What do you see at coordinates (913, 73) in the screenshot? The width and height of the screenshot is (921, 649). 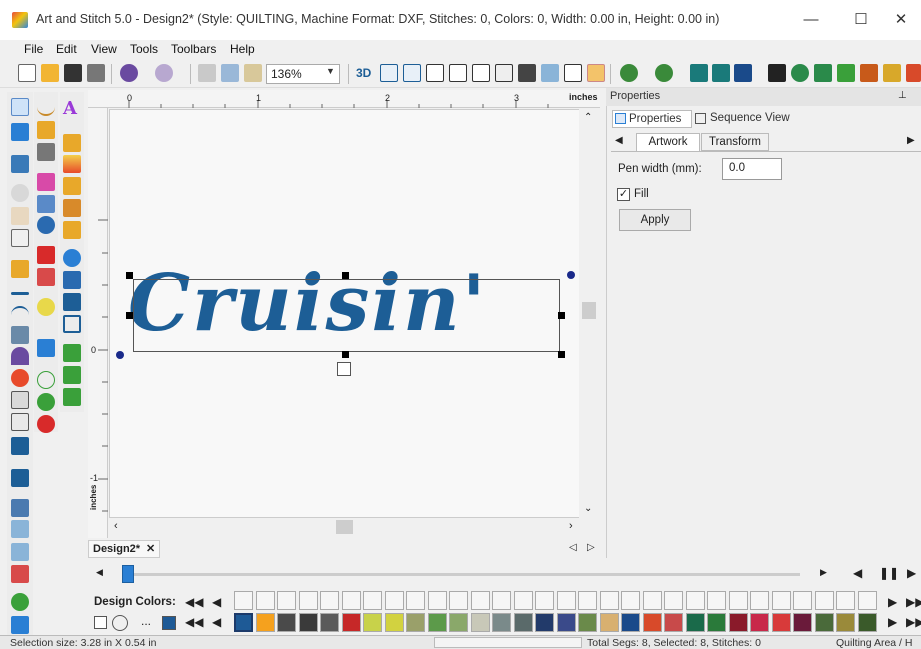 I see `ungroup-icon` at bounding box center [913, 73].